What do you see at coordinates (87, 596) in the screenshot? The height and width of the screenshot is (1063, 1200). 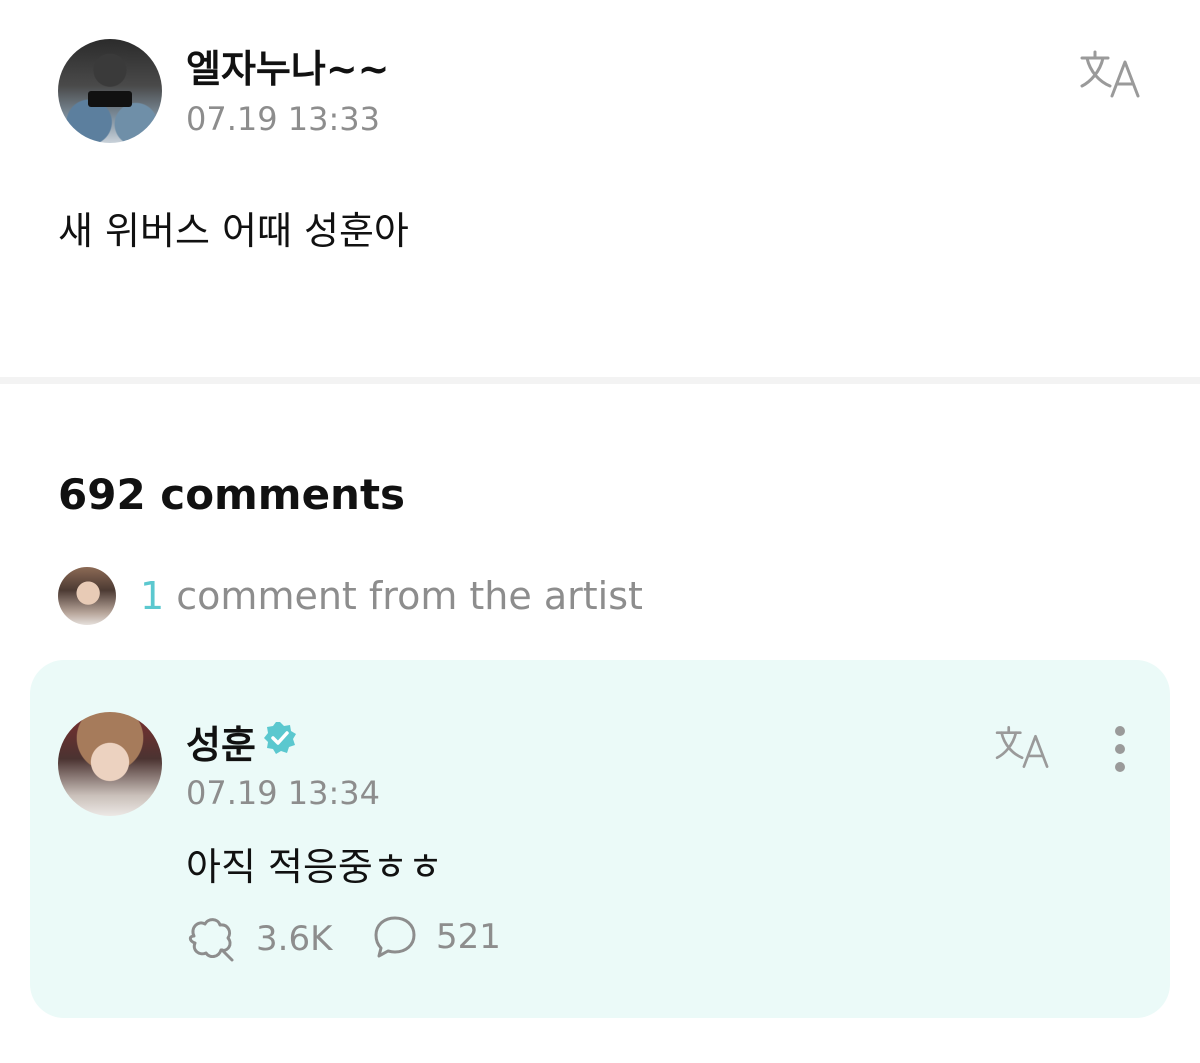 I see `artist-summary-avatar` at bounding box center [87, 596].